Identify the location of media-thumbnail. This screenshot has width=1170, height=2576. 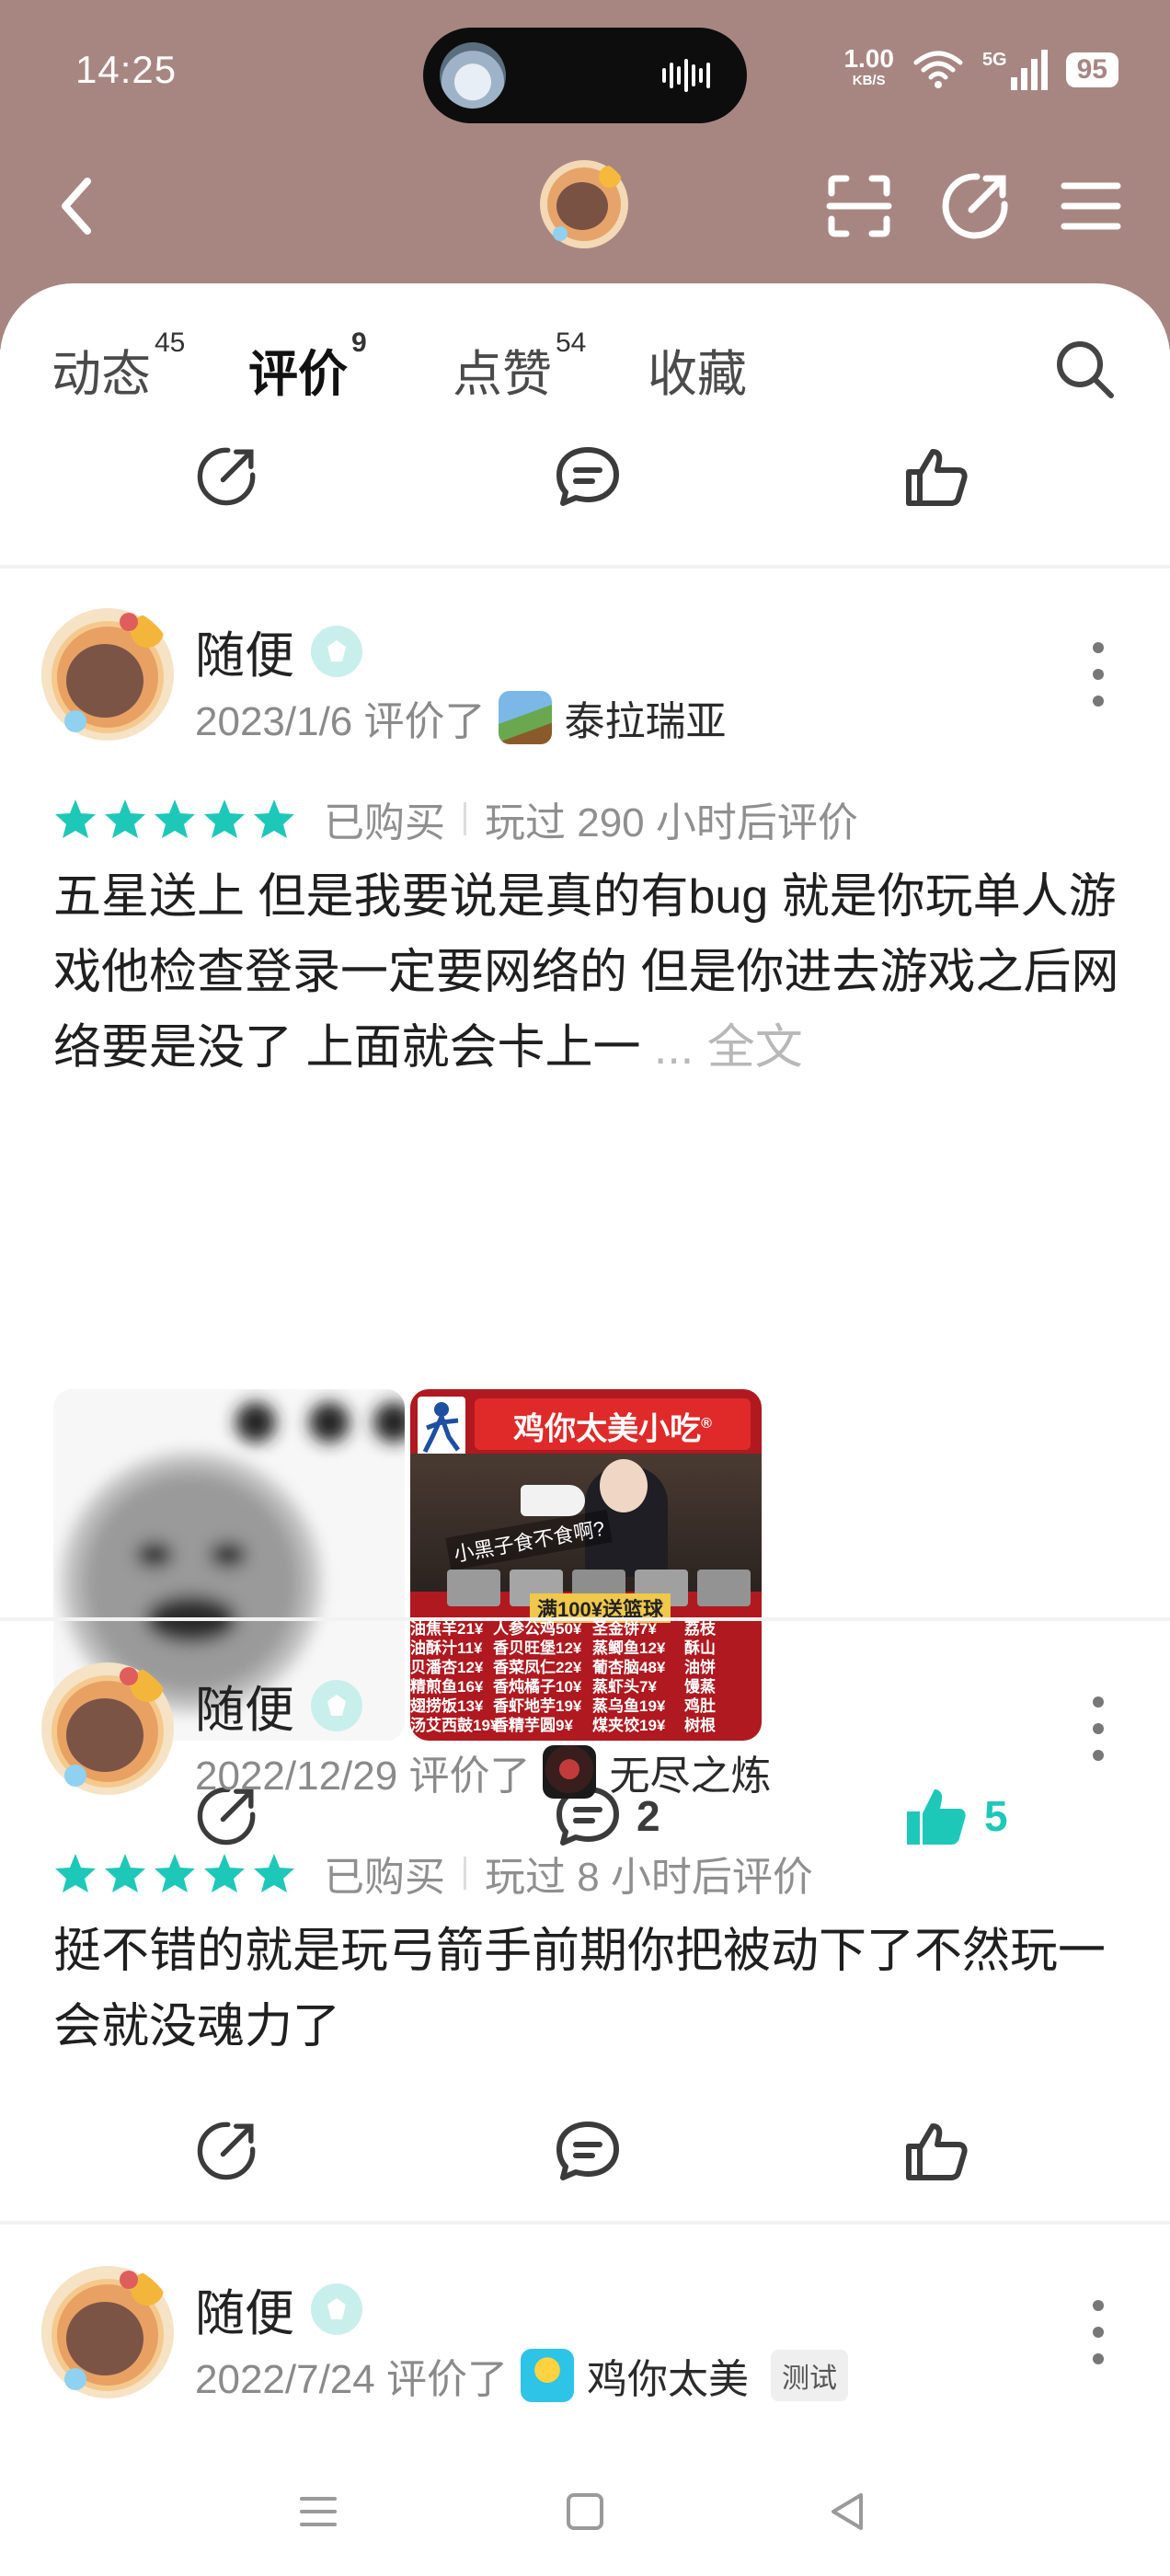
(473, 75).